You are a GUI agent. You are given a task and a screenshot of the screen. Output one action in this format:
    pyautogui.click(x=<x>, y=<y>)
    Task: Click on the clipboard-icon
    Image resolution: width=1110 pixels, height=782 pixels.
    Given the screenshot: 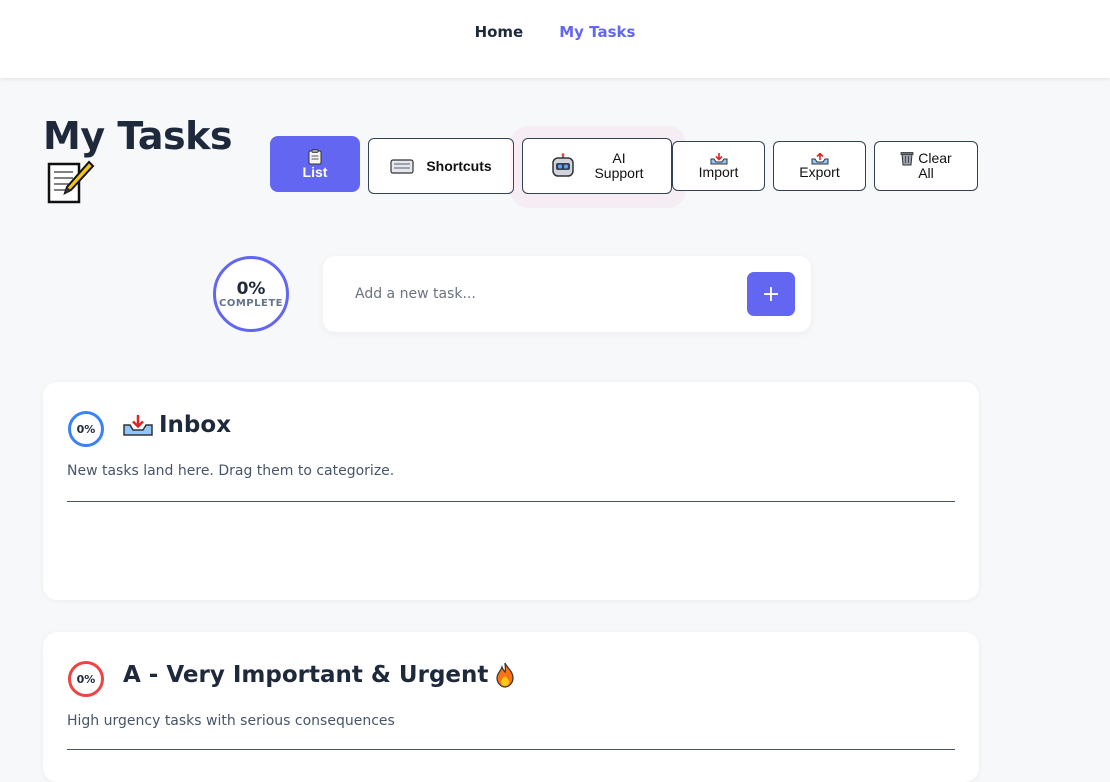 What is the action you would take?
    pyautogui.click(x=315, y=156)
    